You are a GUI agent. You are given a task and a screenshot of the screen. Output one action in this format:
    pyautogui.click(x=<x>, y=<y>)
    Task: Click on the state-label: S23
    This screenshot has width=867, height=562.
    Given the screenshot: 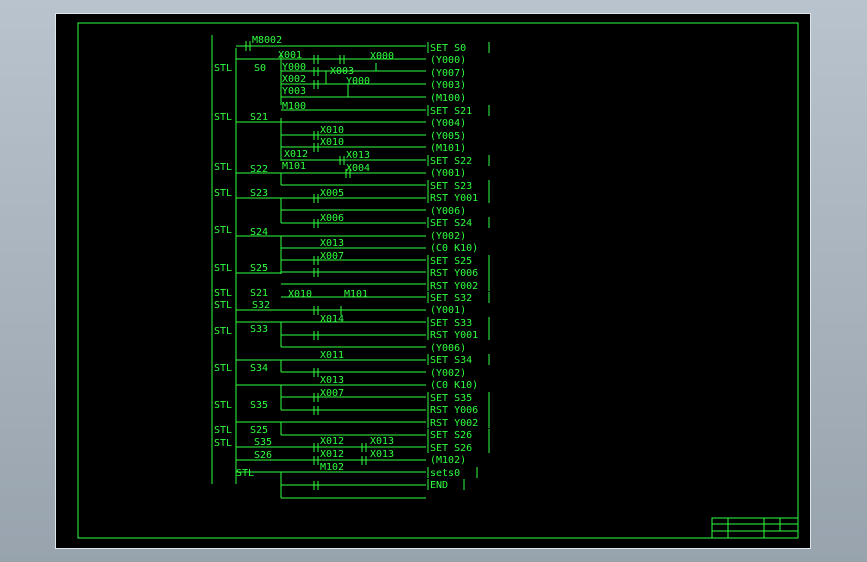 What is the action you would take?
    pyautogui.click(x=259, y=193)
    